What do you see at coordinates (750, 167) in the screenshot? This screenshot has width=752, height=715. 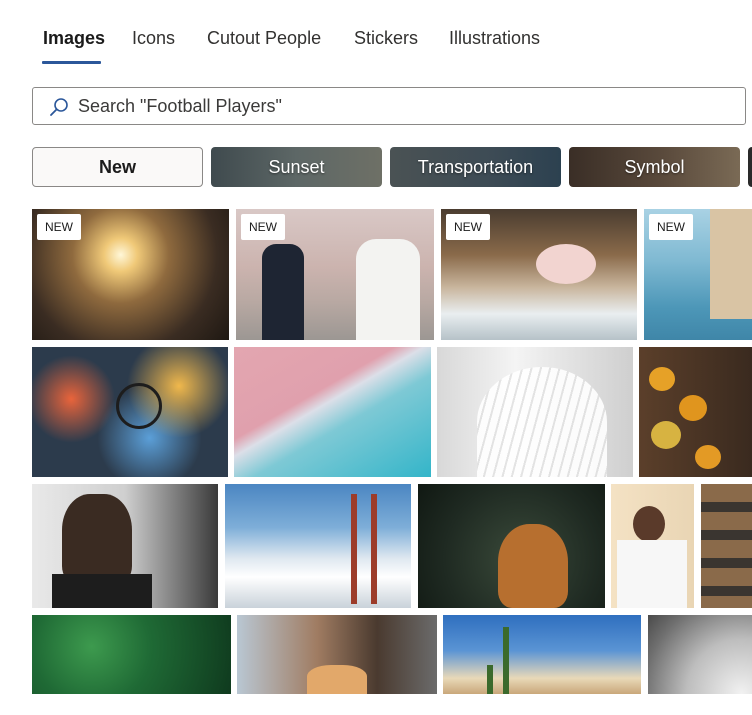 I see `chip-more` at bounding box center [750, 167].